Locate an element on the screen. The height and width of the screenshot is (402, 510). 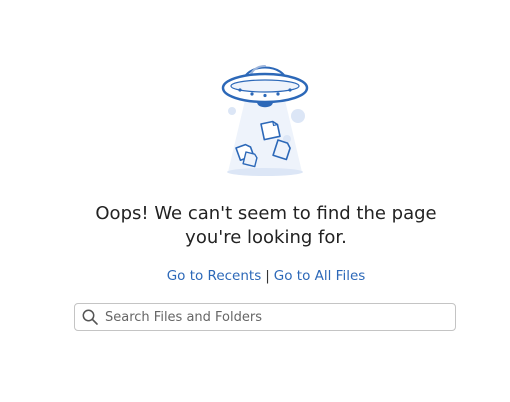
error-message-line-2: you're looking for. is located at coordinates (266, 237).